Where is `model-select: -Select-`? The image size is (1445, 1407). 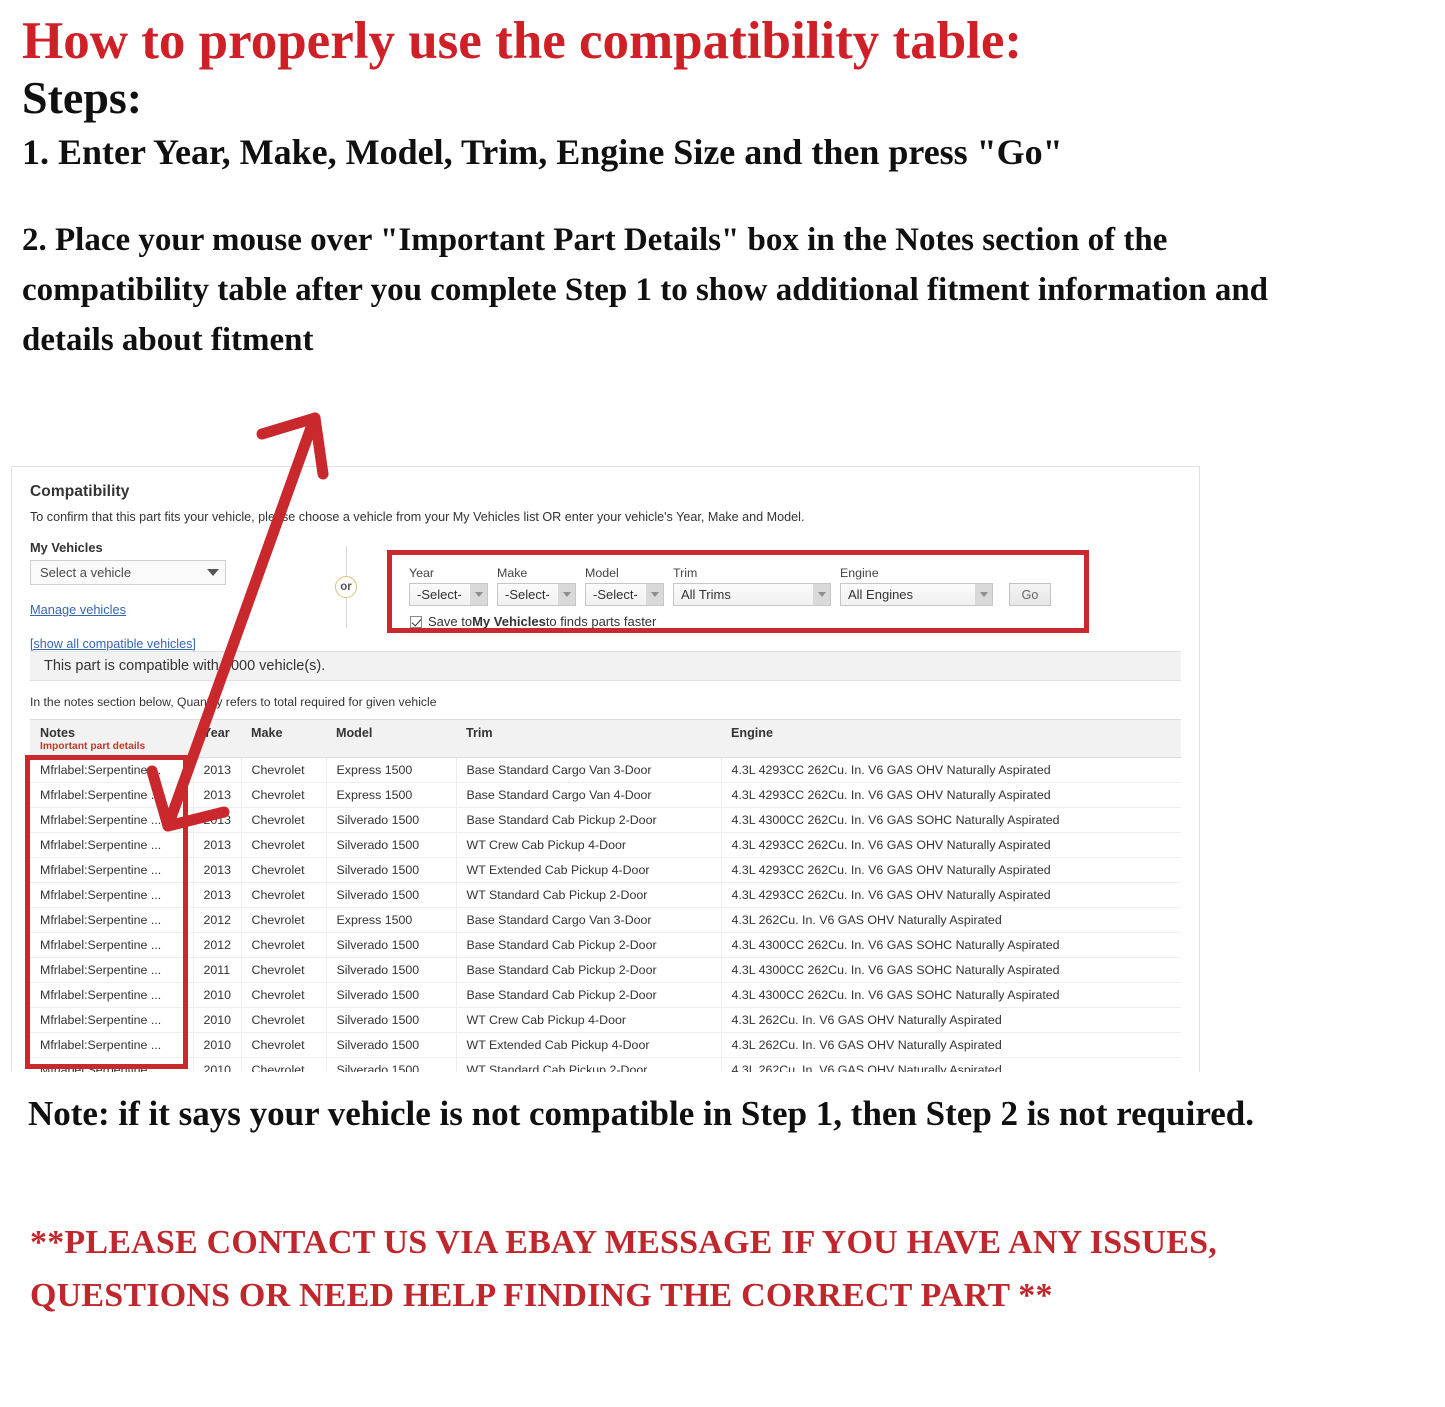 model-select: -Select- is located at coordinates (624, 594).